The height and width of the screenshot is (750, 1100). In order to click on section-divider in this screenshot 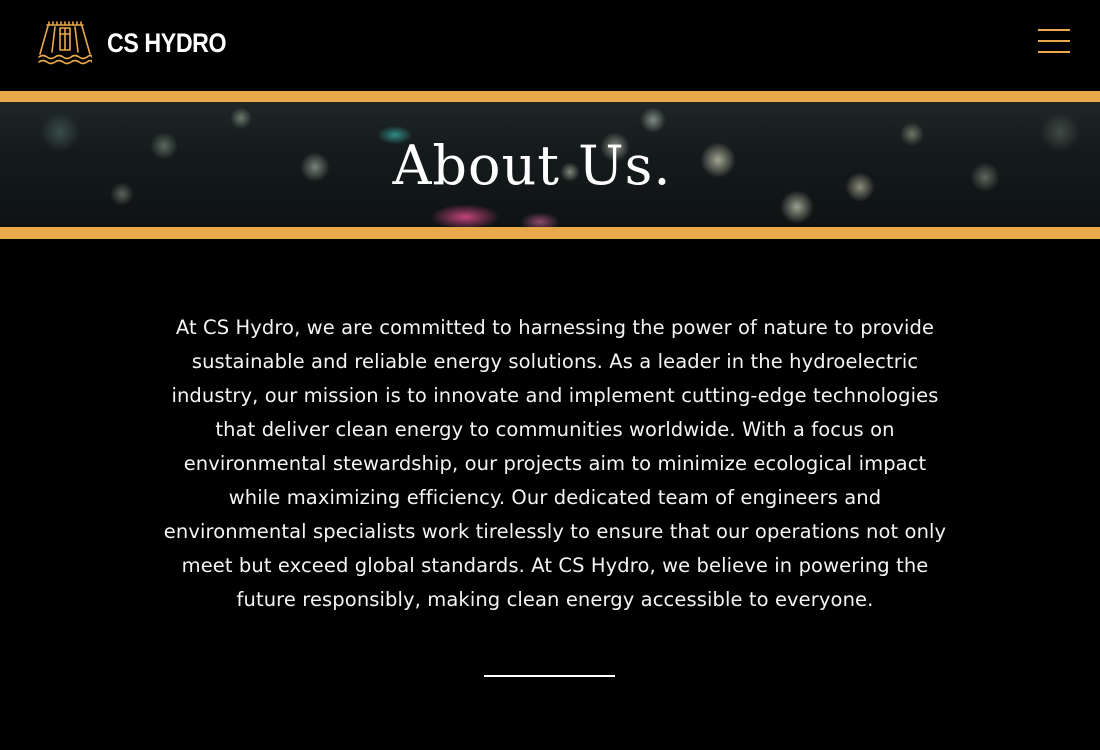, I will do `click(549, 676)`.